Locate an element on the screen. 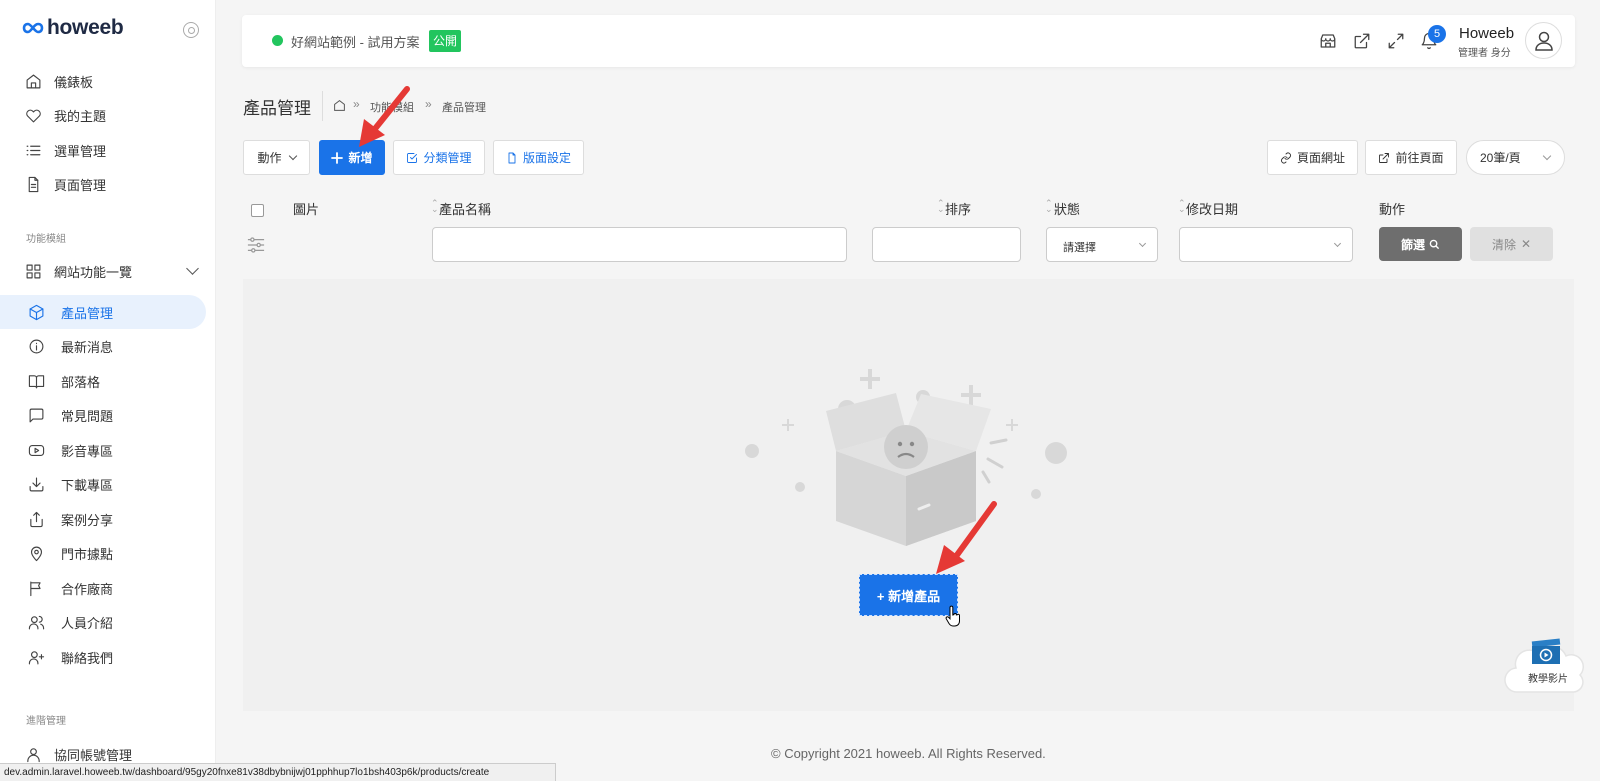  sidebar-item-news: 最新消息 is located at coordinates (103, 346).